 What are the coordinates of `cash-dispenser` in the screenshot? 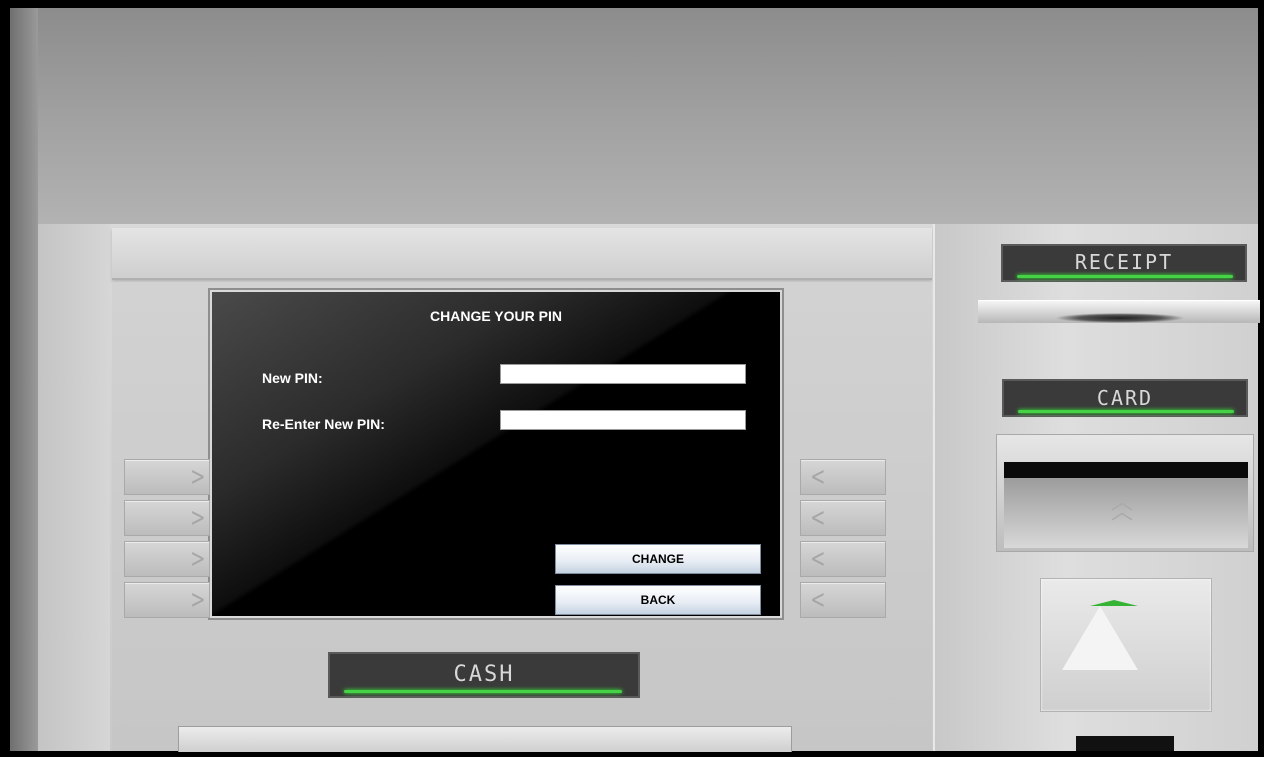 It's located at (485, 739).